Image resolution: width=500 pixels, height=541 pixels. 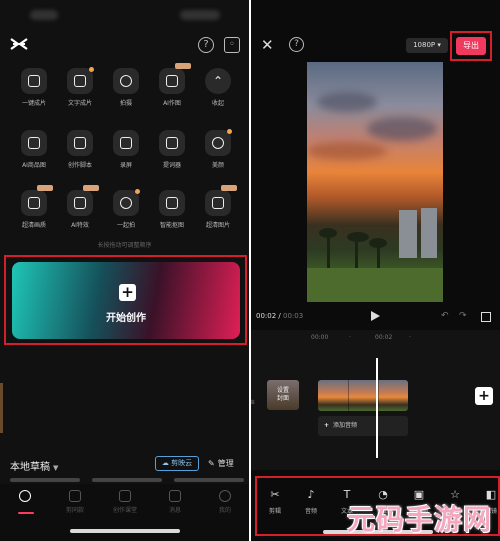 I want to click on tool-co-shoot: 一起拍, so click(x=126, y=209).